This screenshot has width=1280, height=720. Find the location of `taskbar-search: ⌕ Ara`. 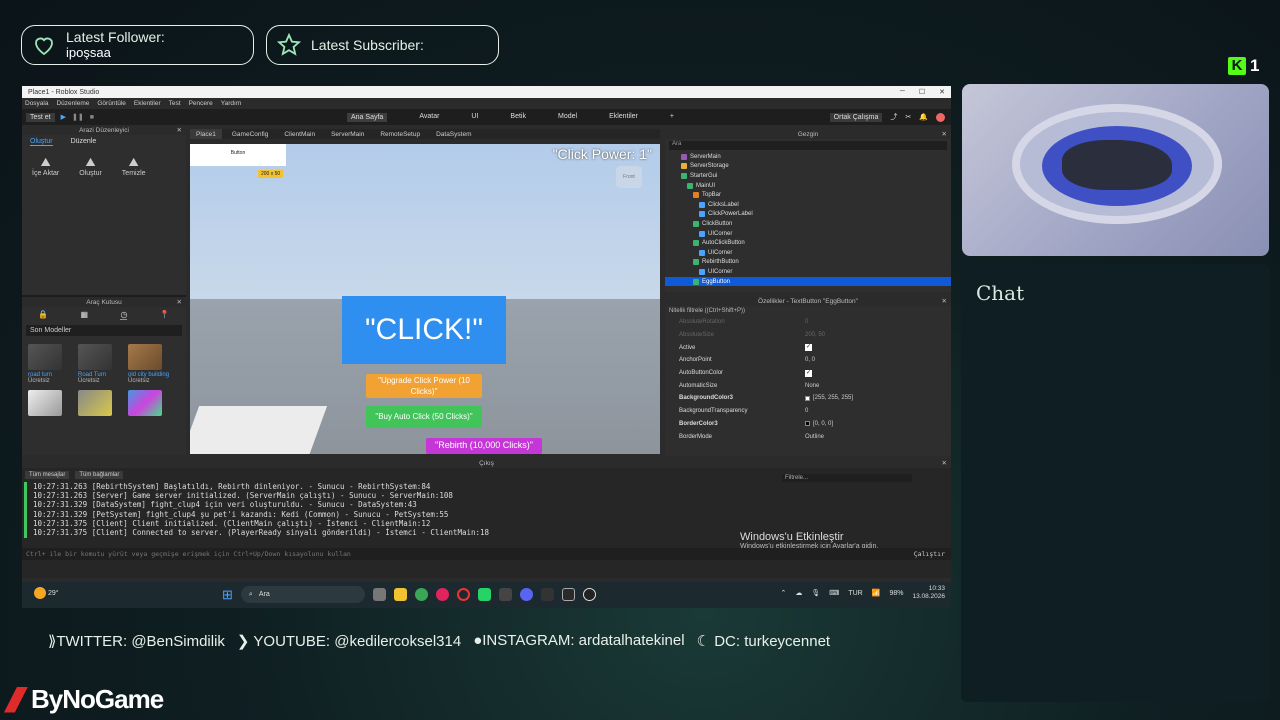

taskbar-search: ⌕ Ara is located at coordinates (302, 594).